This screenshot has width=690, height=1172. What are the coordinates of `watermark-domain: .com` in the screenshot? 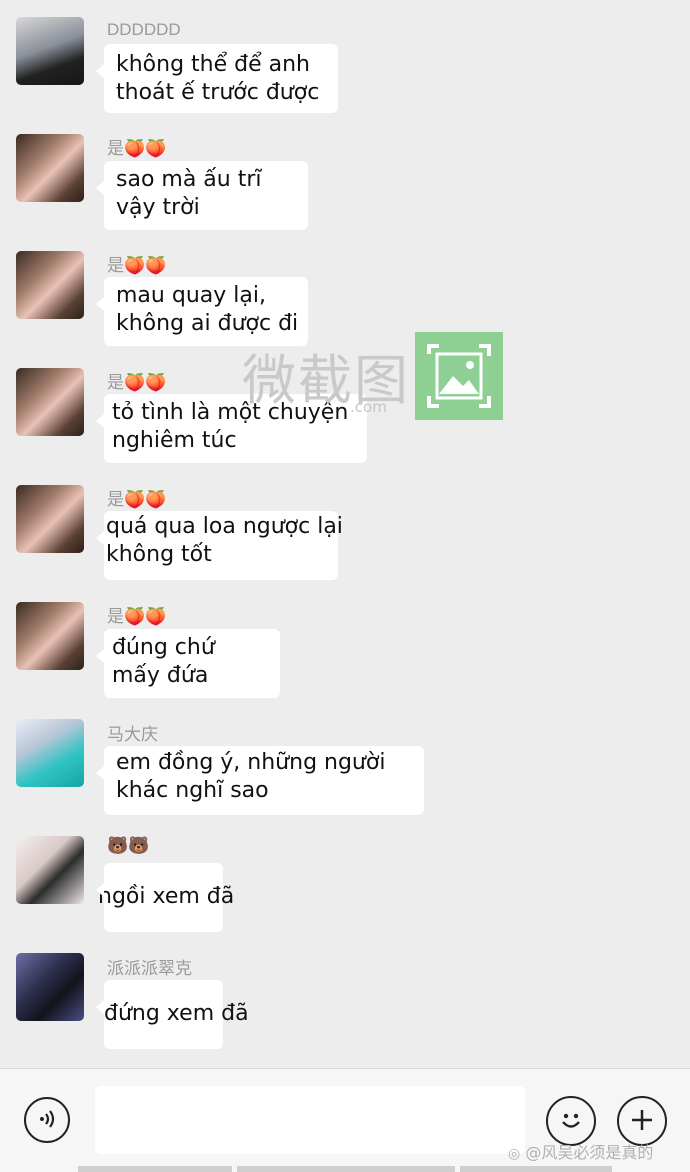 It's located at (368, 407).